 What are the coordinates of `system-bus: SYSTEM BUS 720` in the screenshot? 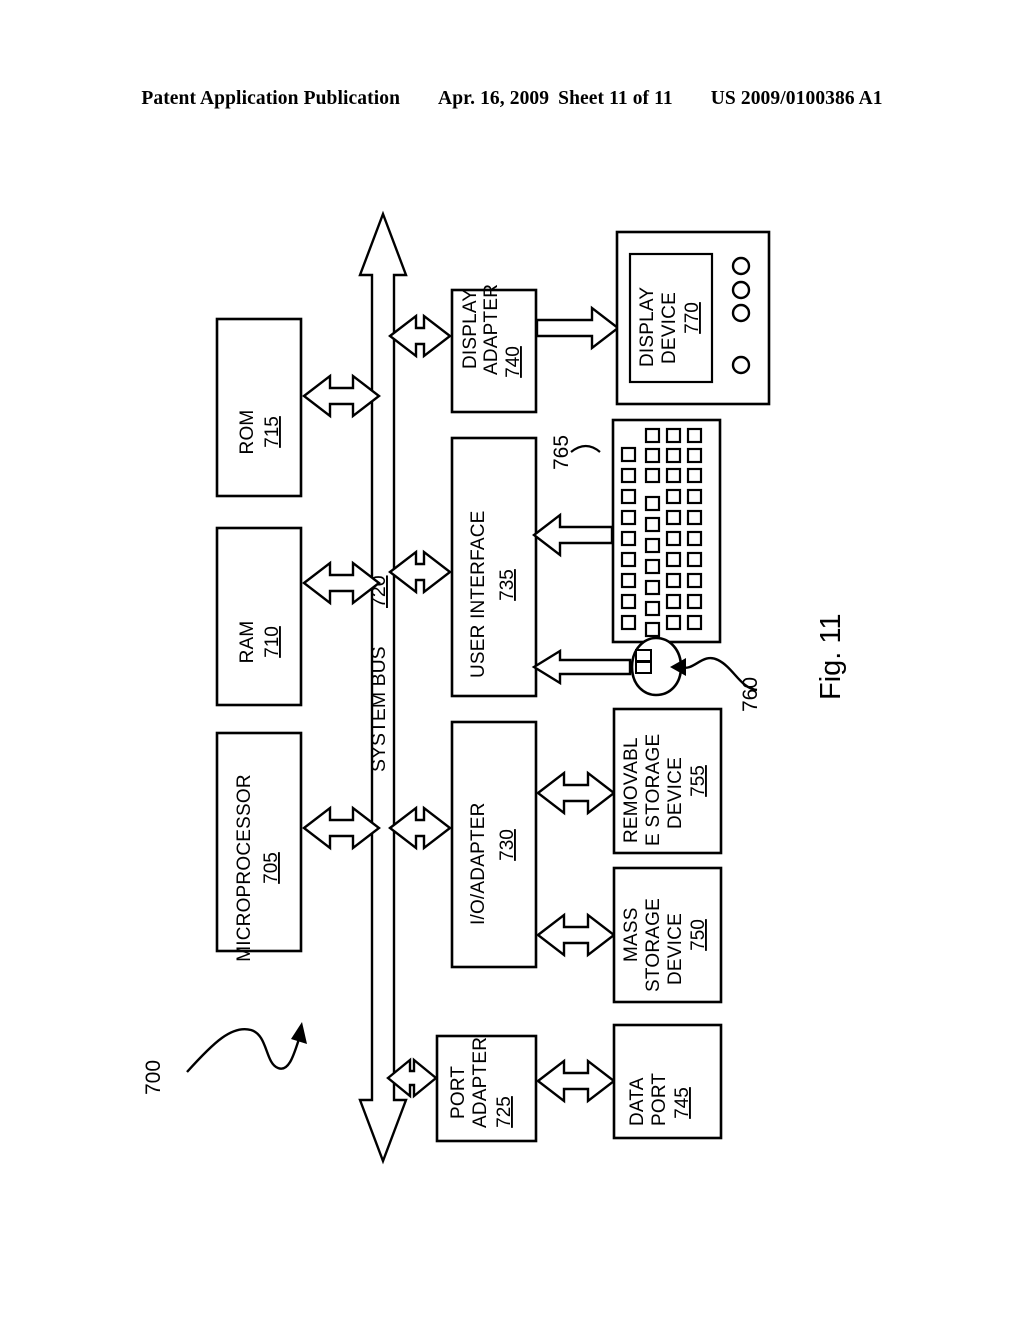 It's located at (383, 687).